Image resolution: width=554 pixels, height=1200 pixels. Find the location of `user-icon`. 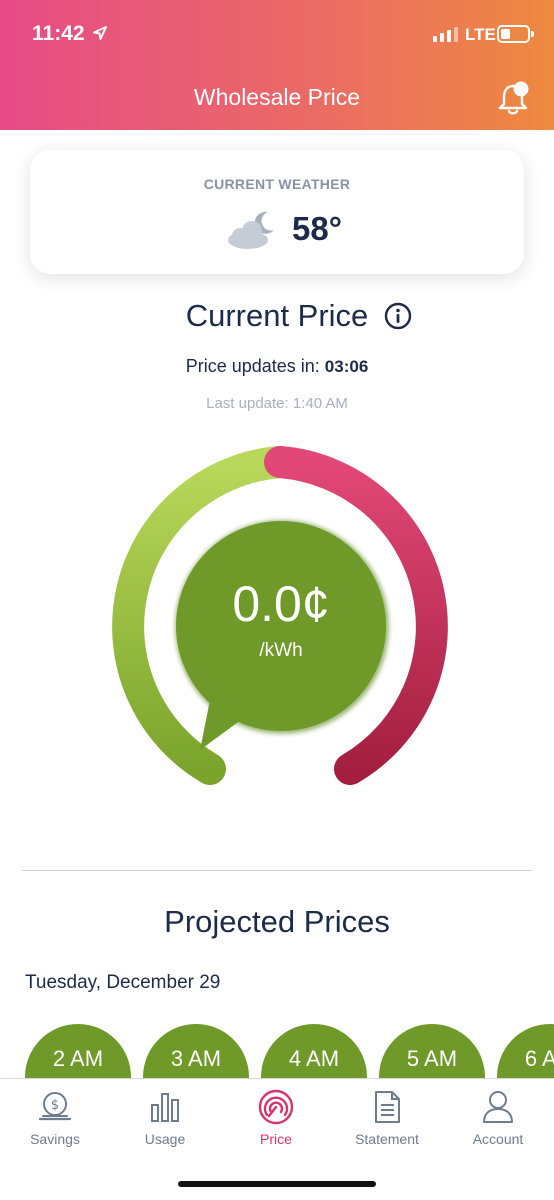

user-icon is located at coordinates (498, 1107).